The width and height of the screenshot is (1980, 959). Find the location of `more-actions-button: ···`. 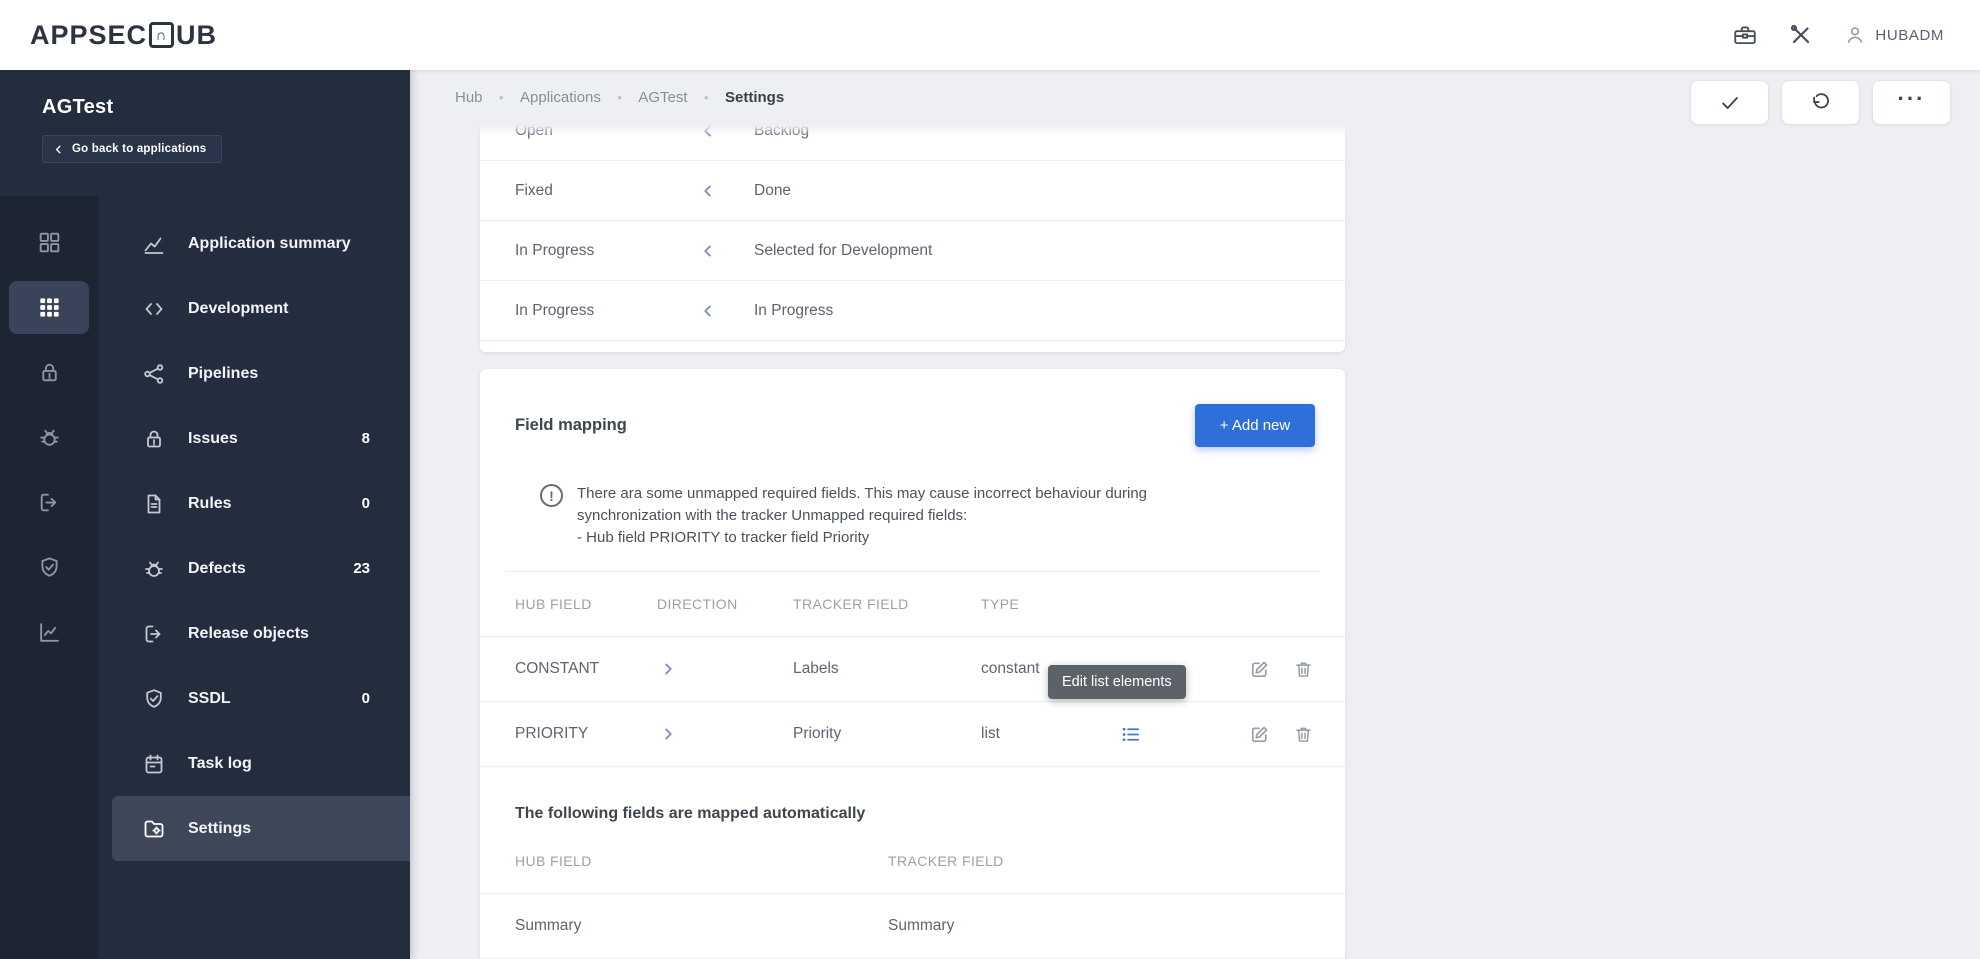

more-actions-button: ··· is located at coordinates (1911, 102).